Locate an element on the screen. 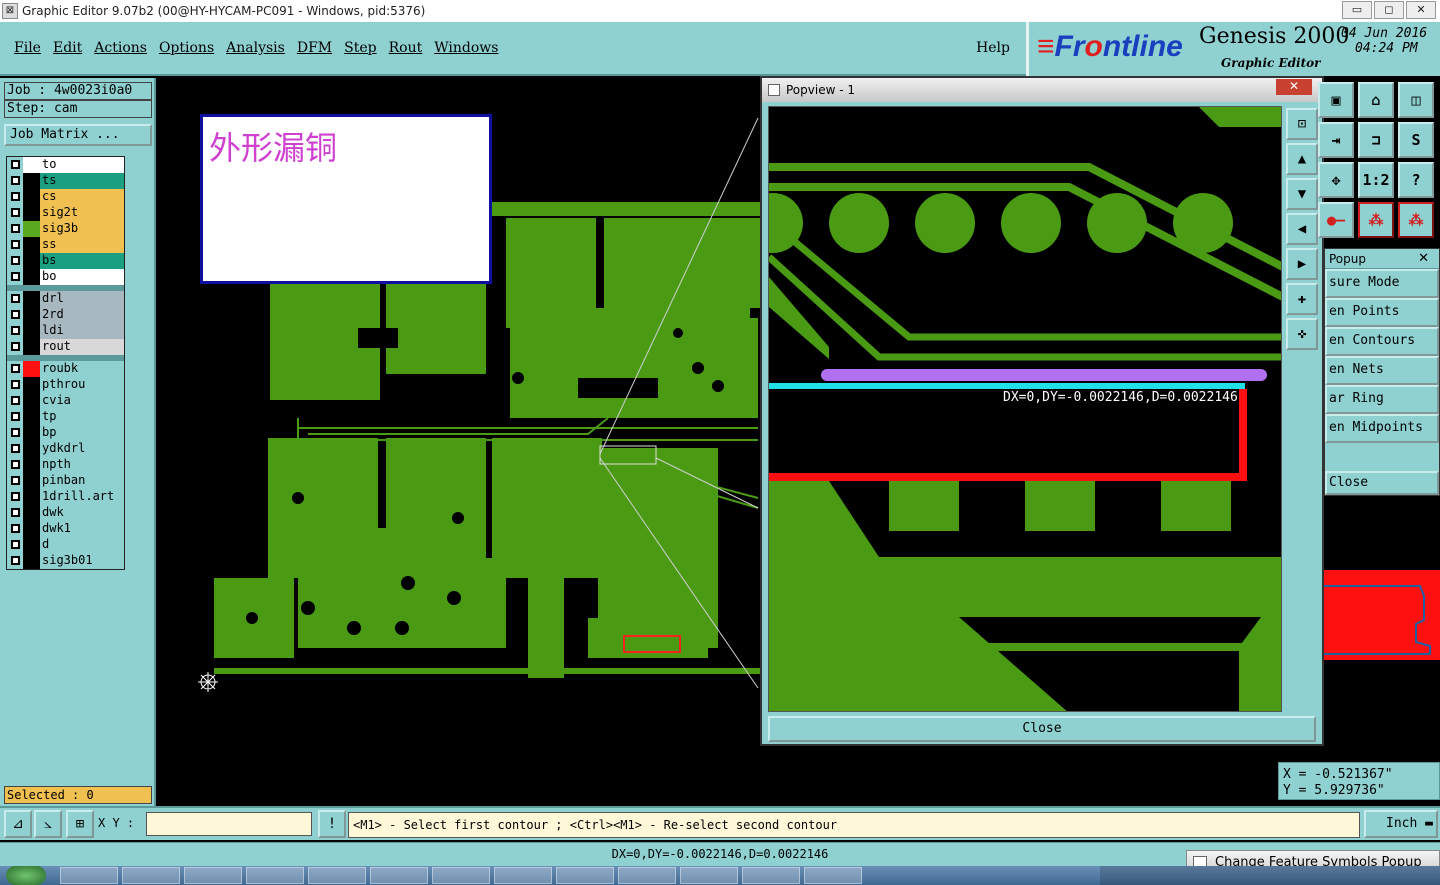  xy-input is located at coordinates (229, 824).